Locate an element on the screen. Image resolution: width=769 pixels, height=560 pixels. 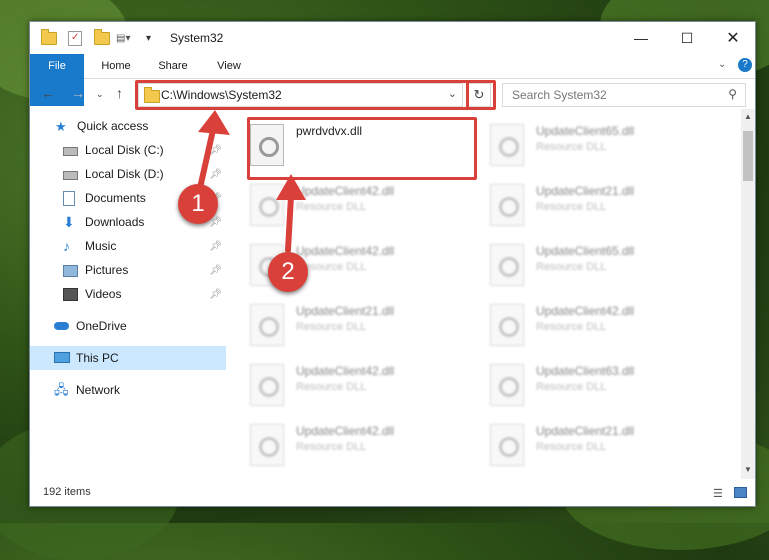
step-1-badge: 1 is located at coordinates (198, 204).